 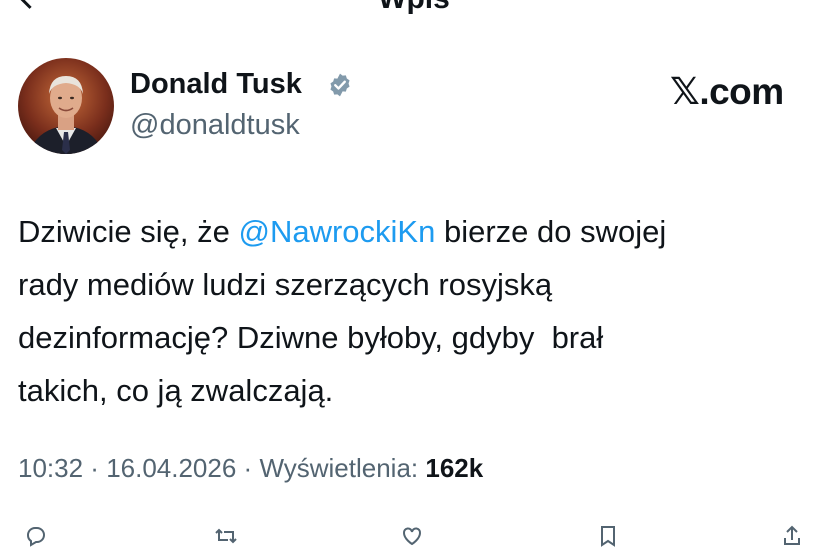 What do you see at coordinates (414, 8) in the screenshot?
I see `page-title: Wpis` at bounding box center [414, 8].